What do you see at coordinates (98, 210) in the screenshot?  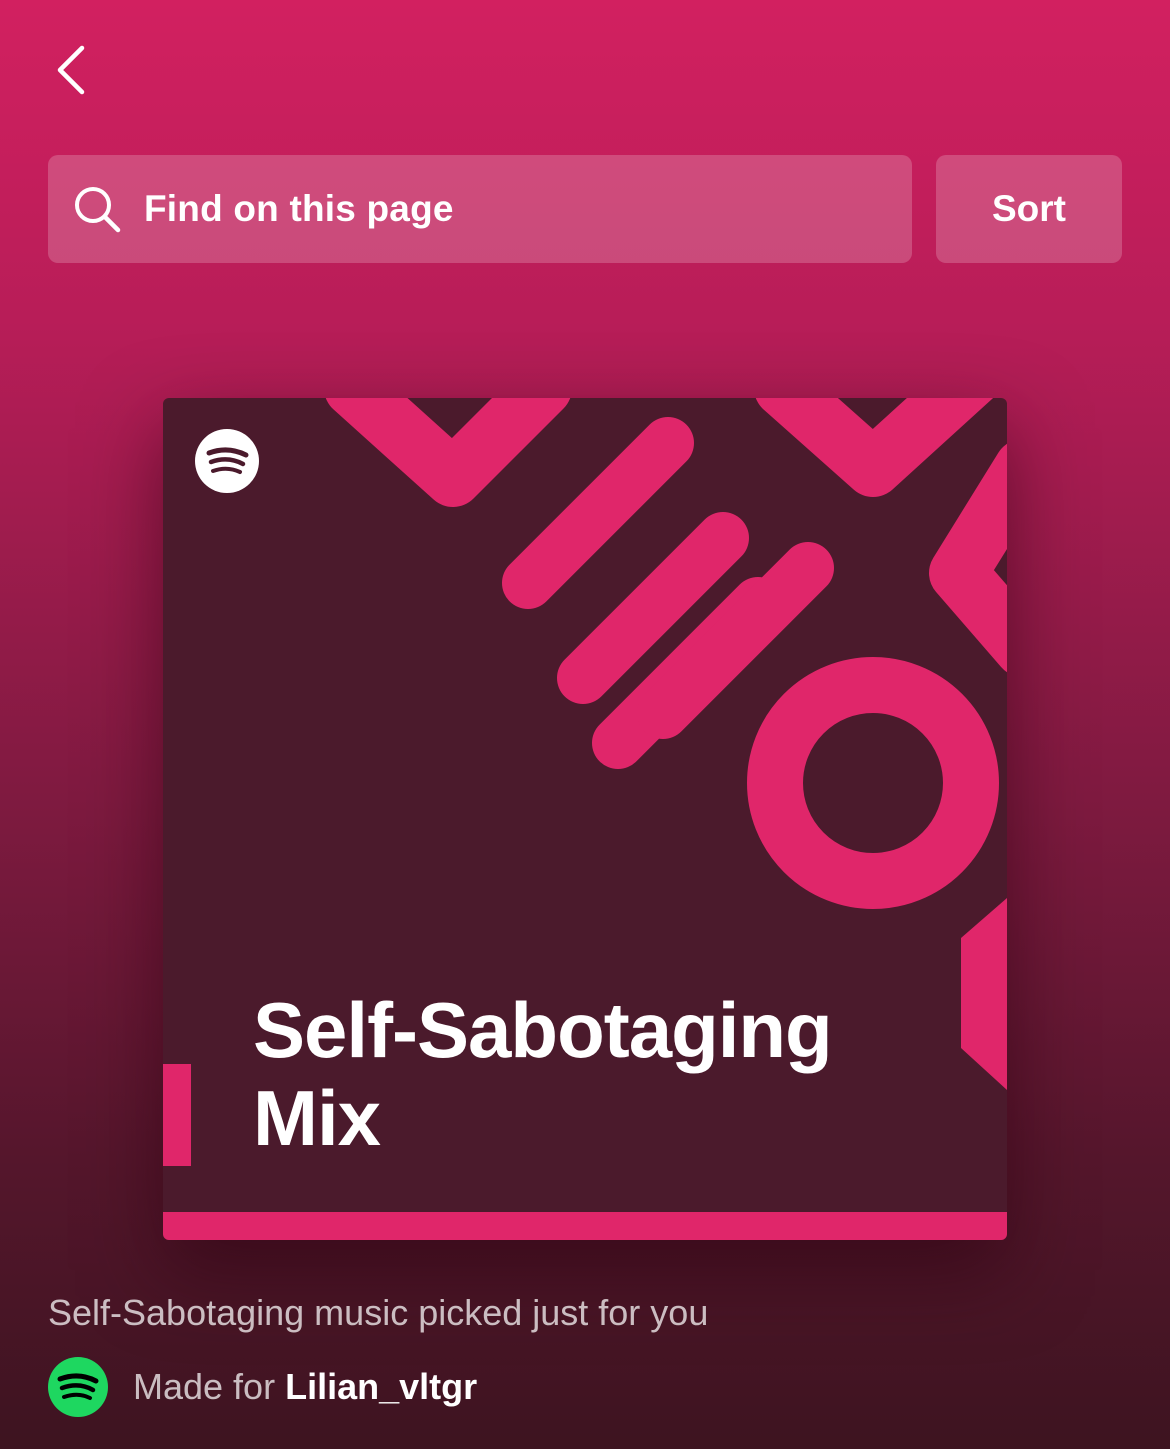 I see `search-icon` at bounding box center [98, 210].